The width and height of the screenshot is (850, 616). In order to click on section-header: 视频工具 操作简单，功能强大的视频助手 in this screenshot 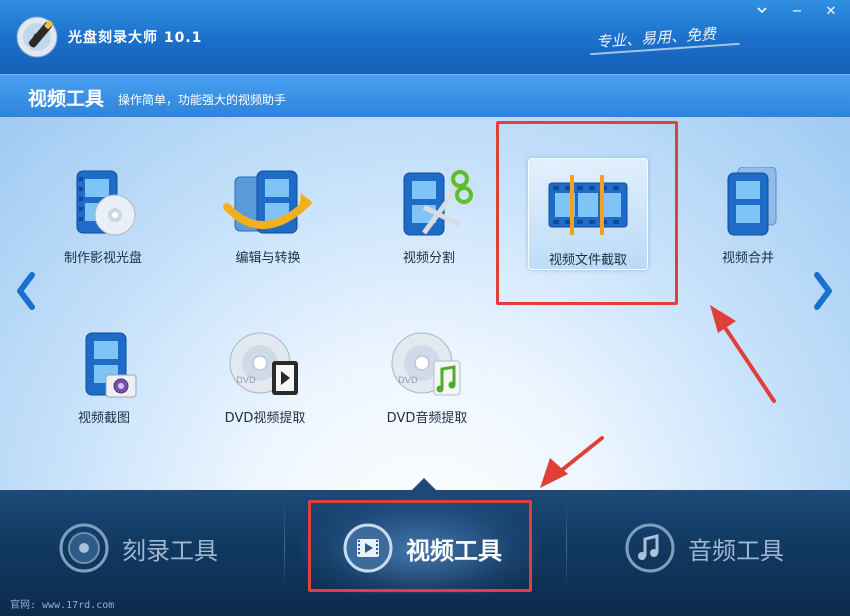, I will do `click(425, 96)`.